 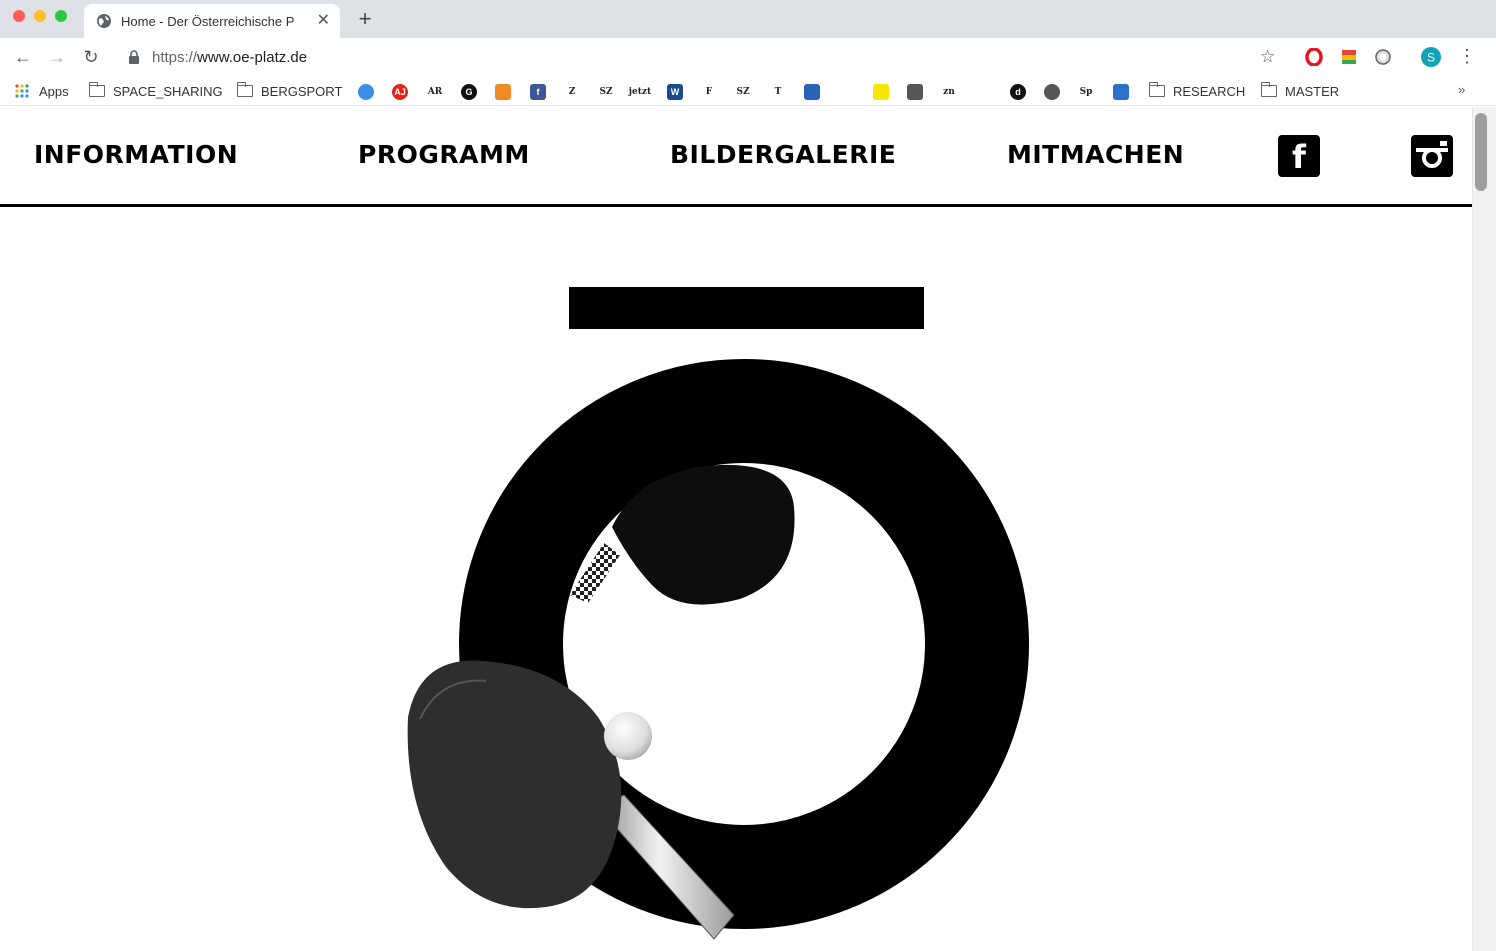 I want to click on zen-icon: zn, so click(x=949, y=92).